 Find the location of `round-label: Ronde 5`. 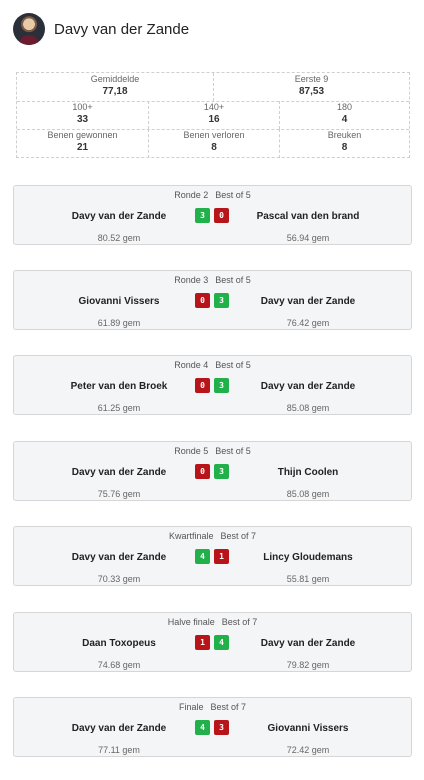

round-label: Ronde 5 is located at coordinates (191, 451).